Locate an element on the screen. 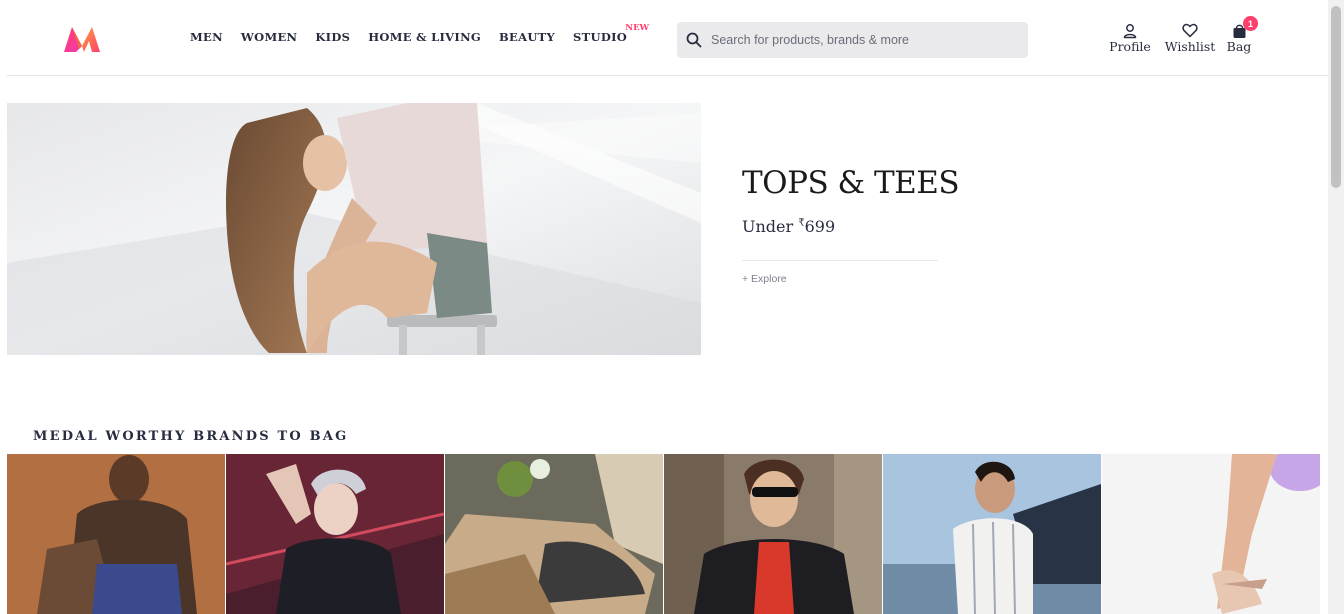 Image resolution: width=1344 pixels, height=614 pixels. search-bar is located at coordinates (852, 40).